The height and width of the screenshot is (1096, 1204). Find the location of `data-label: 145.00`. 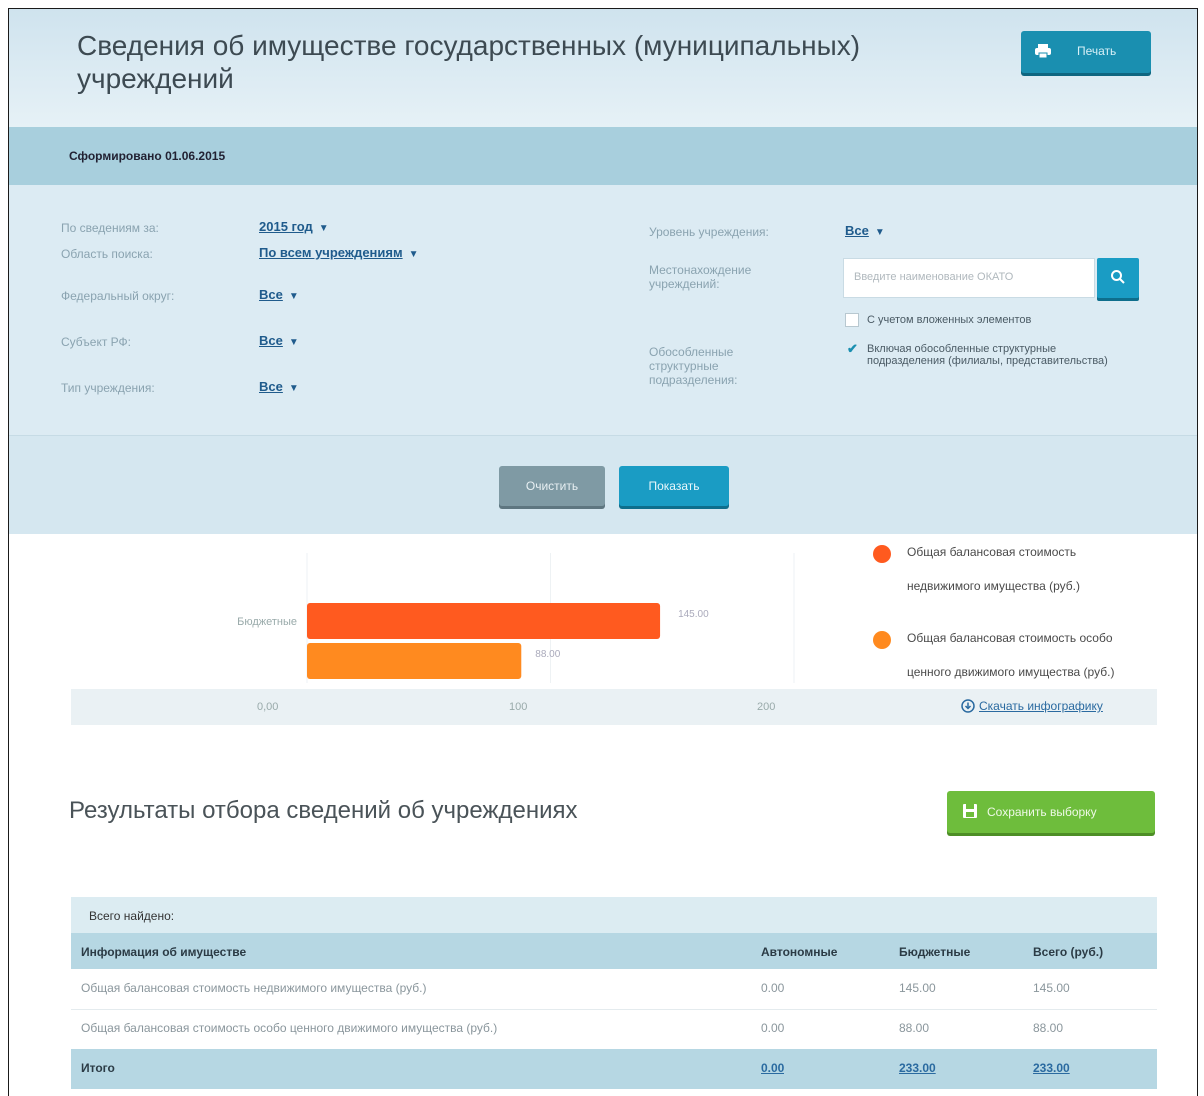

data-label: 145.00 is located at coordinates (693, 614).